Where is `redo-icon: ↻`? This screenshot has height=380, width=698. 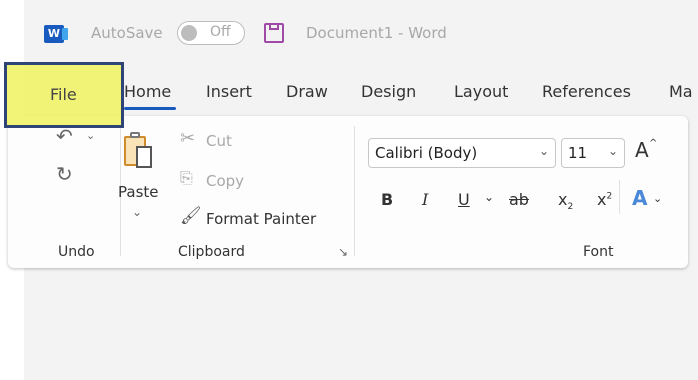
redo-icon: ↻ is located at coordinates (64, 174).